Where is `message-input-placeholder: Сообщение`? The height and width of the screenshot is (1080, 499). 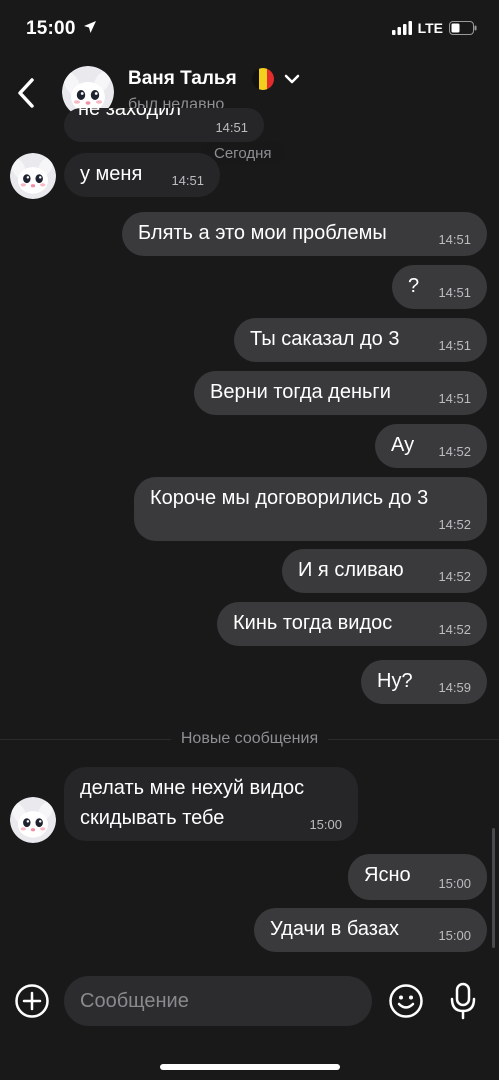
message-input-placeholder: Сообщение is located at coordinates (134, 1000).